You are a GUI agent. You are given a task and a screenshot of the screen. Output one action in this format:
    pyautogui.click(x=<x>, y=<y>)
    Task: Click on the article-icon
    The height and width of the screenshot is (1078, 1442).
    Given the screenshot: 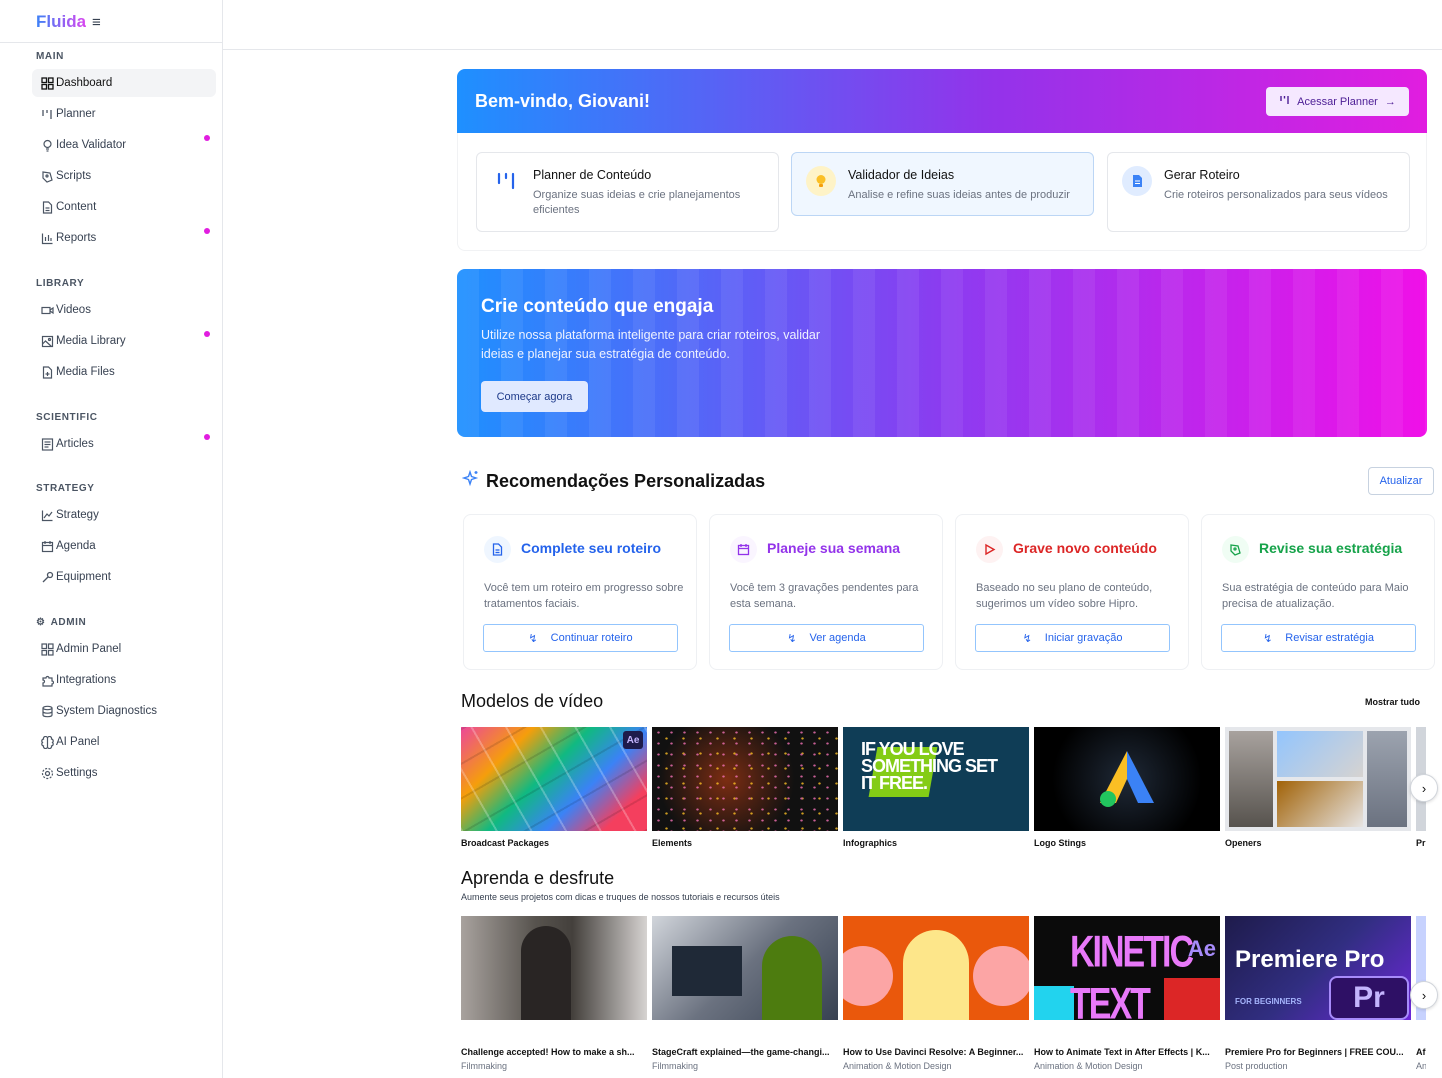 What is the action you would take?
    pyautogui.click(x=47, y=444)
    